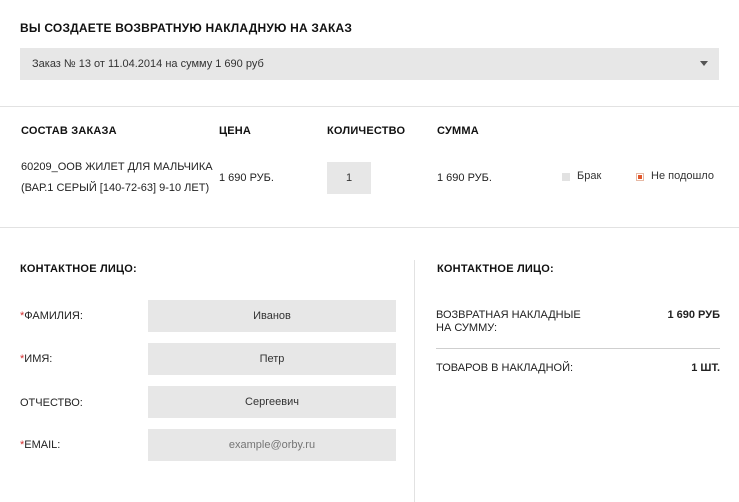 Image resolution: width=739 pixels, height=502 pixels. I want to click on reason-defect-option: Брак, so click(587, 177).